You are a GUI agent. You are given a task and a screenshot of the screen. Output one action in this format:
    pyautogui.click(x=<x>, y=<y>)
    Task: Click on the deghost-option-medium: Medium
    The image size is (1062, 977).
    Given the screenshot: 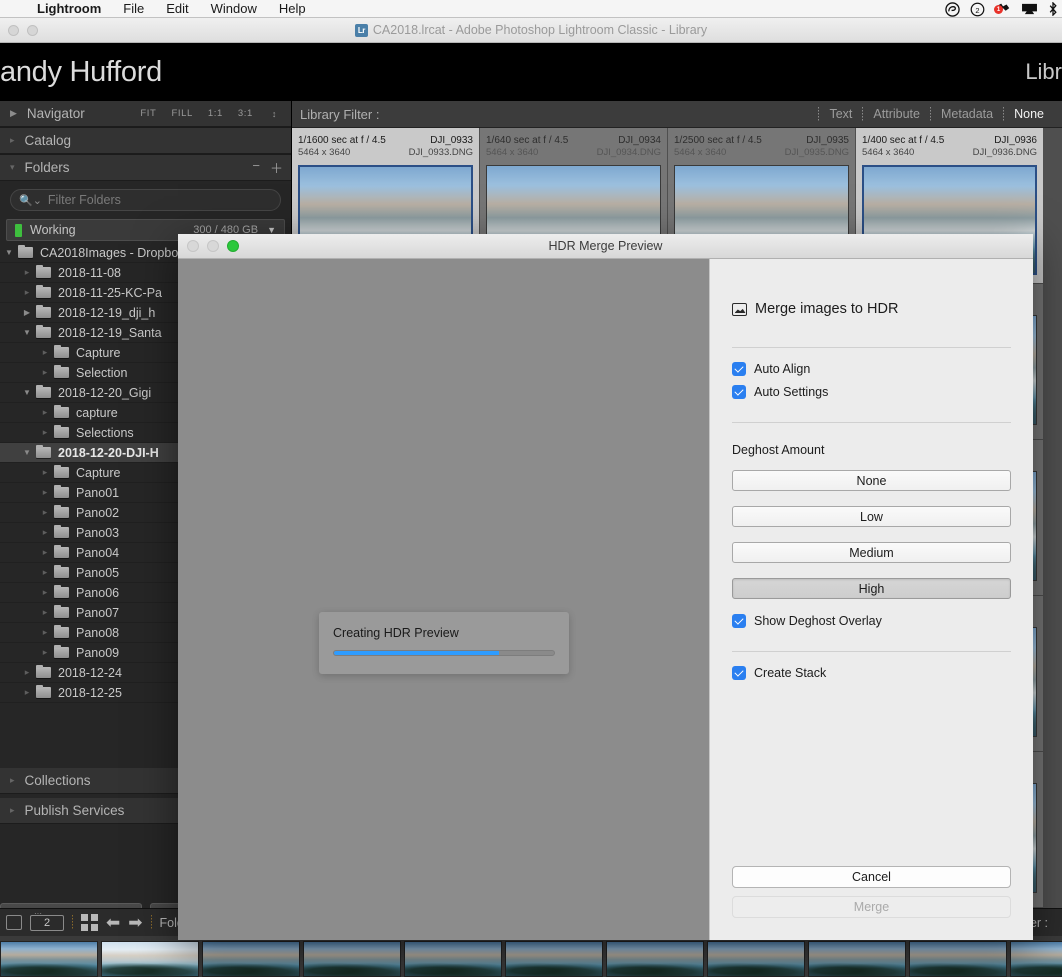 What is the action you would take?
    pyautogui.click(x=871, y=552)
    